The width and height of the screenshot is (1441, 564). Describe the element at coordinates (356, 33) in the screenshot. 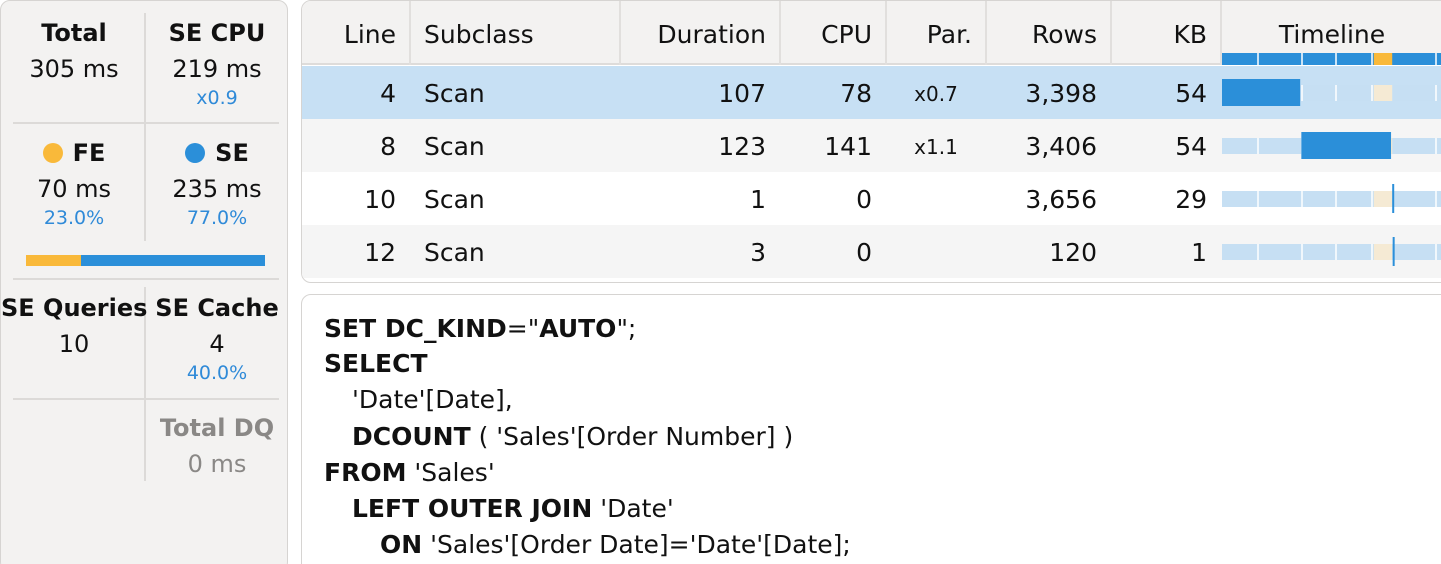

I see `column-header-line: Line` at that location.